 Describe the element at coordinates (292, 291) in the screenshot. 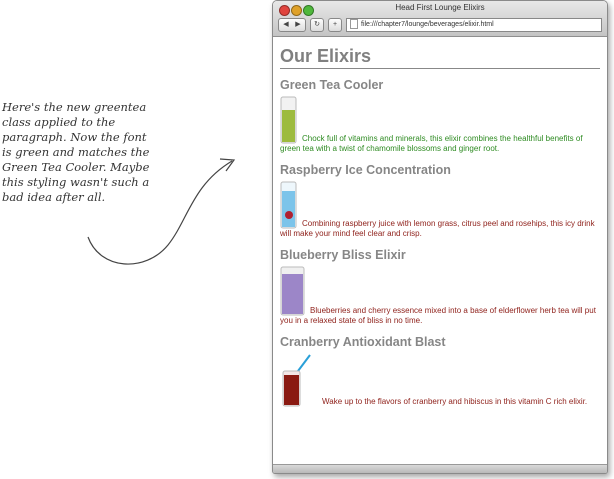

I see `blueberry-bliss-glass-image` at that location.